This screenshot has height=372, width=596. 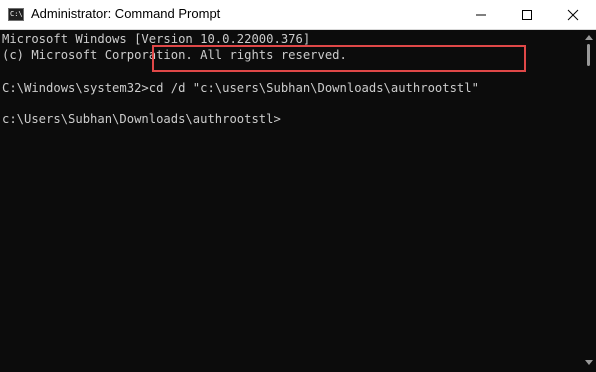 What do you see at coordinates (339, 58) in the screenshot?
I see `command-highlight-box` at bounding box center [339, 58].